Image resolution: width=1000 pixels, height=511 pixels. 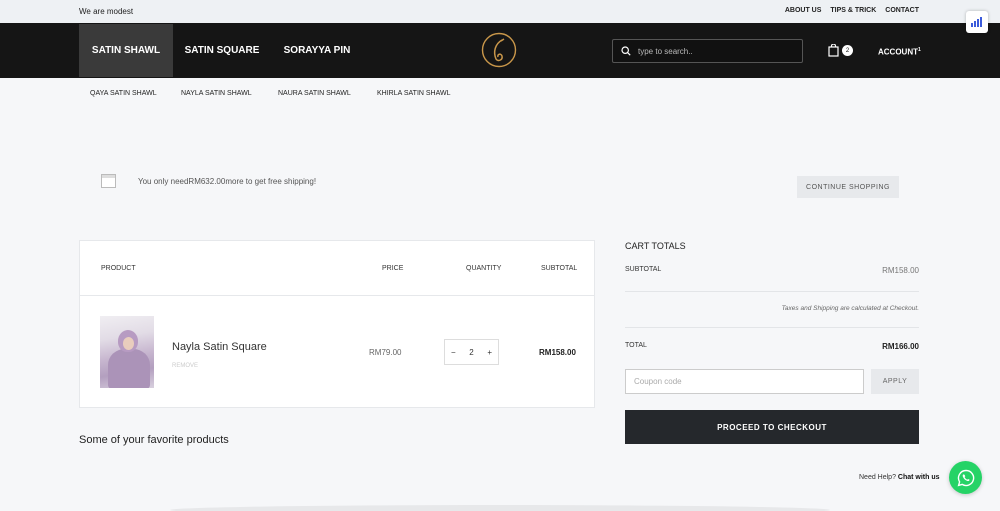 What do you see at coordinates (977, 22) in the screenshot?
I see `accessibility-widget-icon` at bounding box center [977, 22].